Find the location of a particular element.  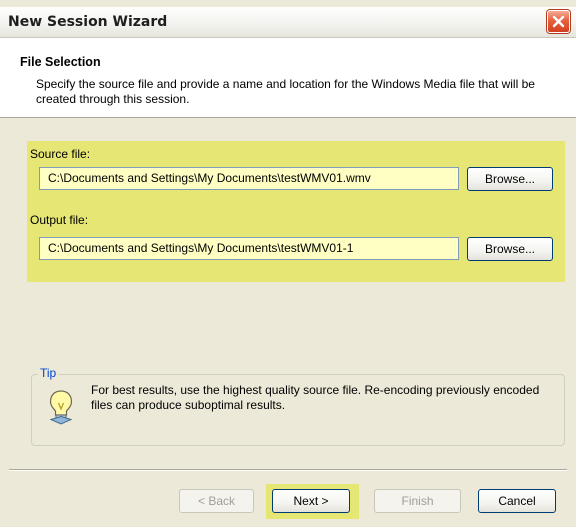

footer-separator is located at coordinates (288, 470).